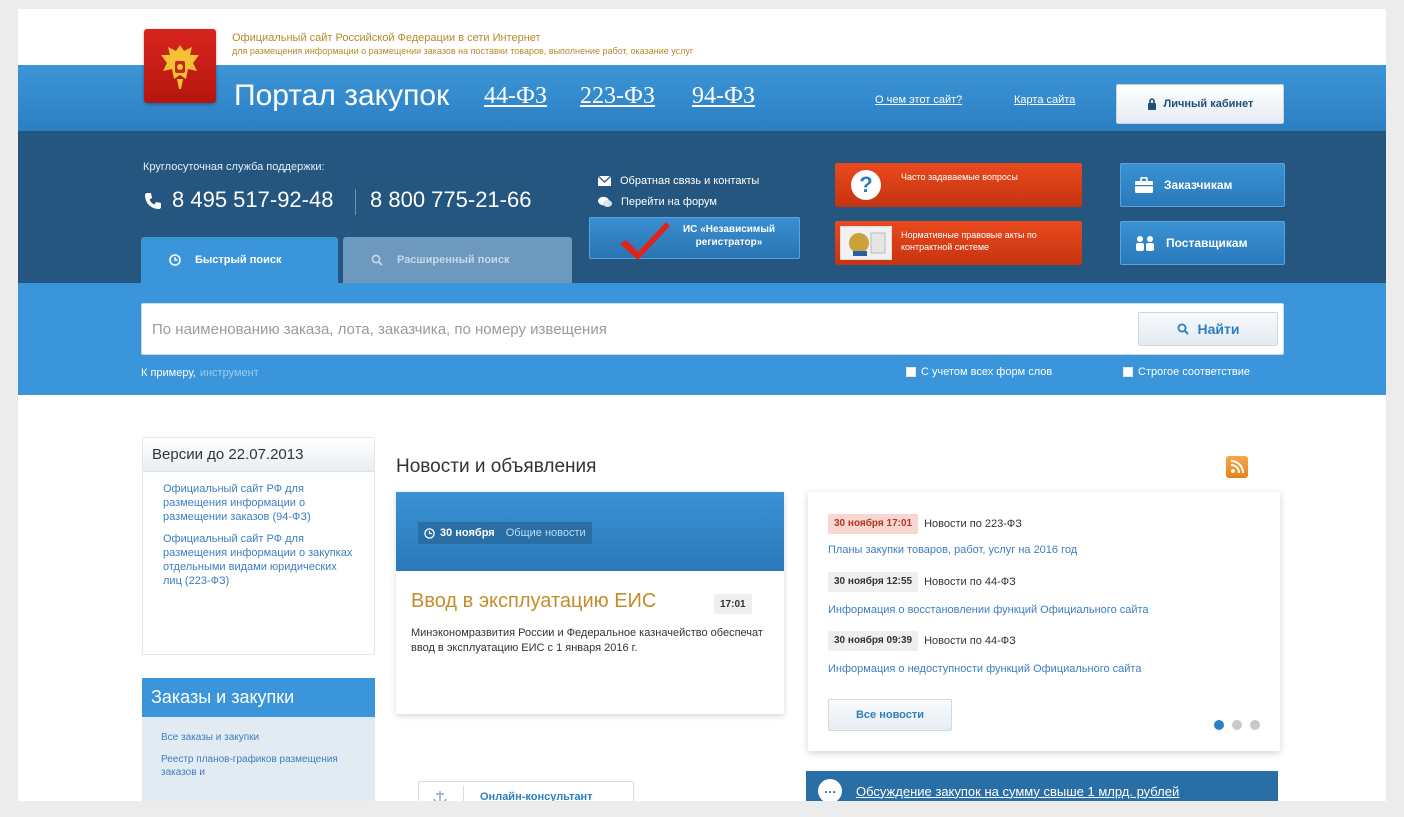 Image resolution: width=1404 pixels, height=817 pixels. I want to click on law-link-94fz: 94-ФЗ, so click(723, 96).